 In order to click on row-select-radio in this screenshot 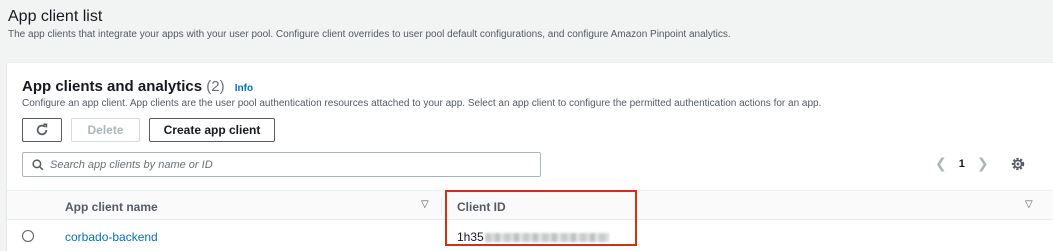, I will do `click(28, 236)`.